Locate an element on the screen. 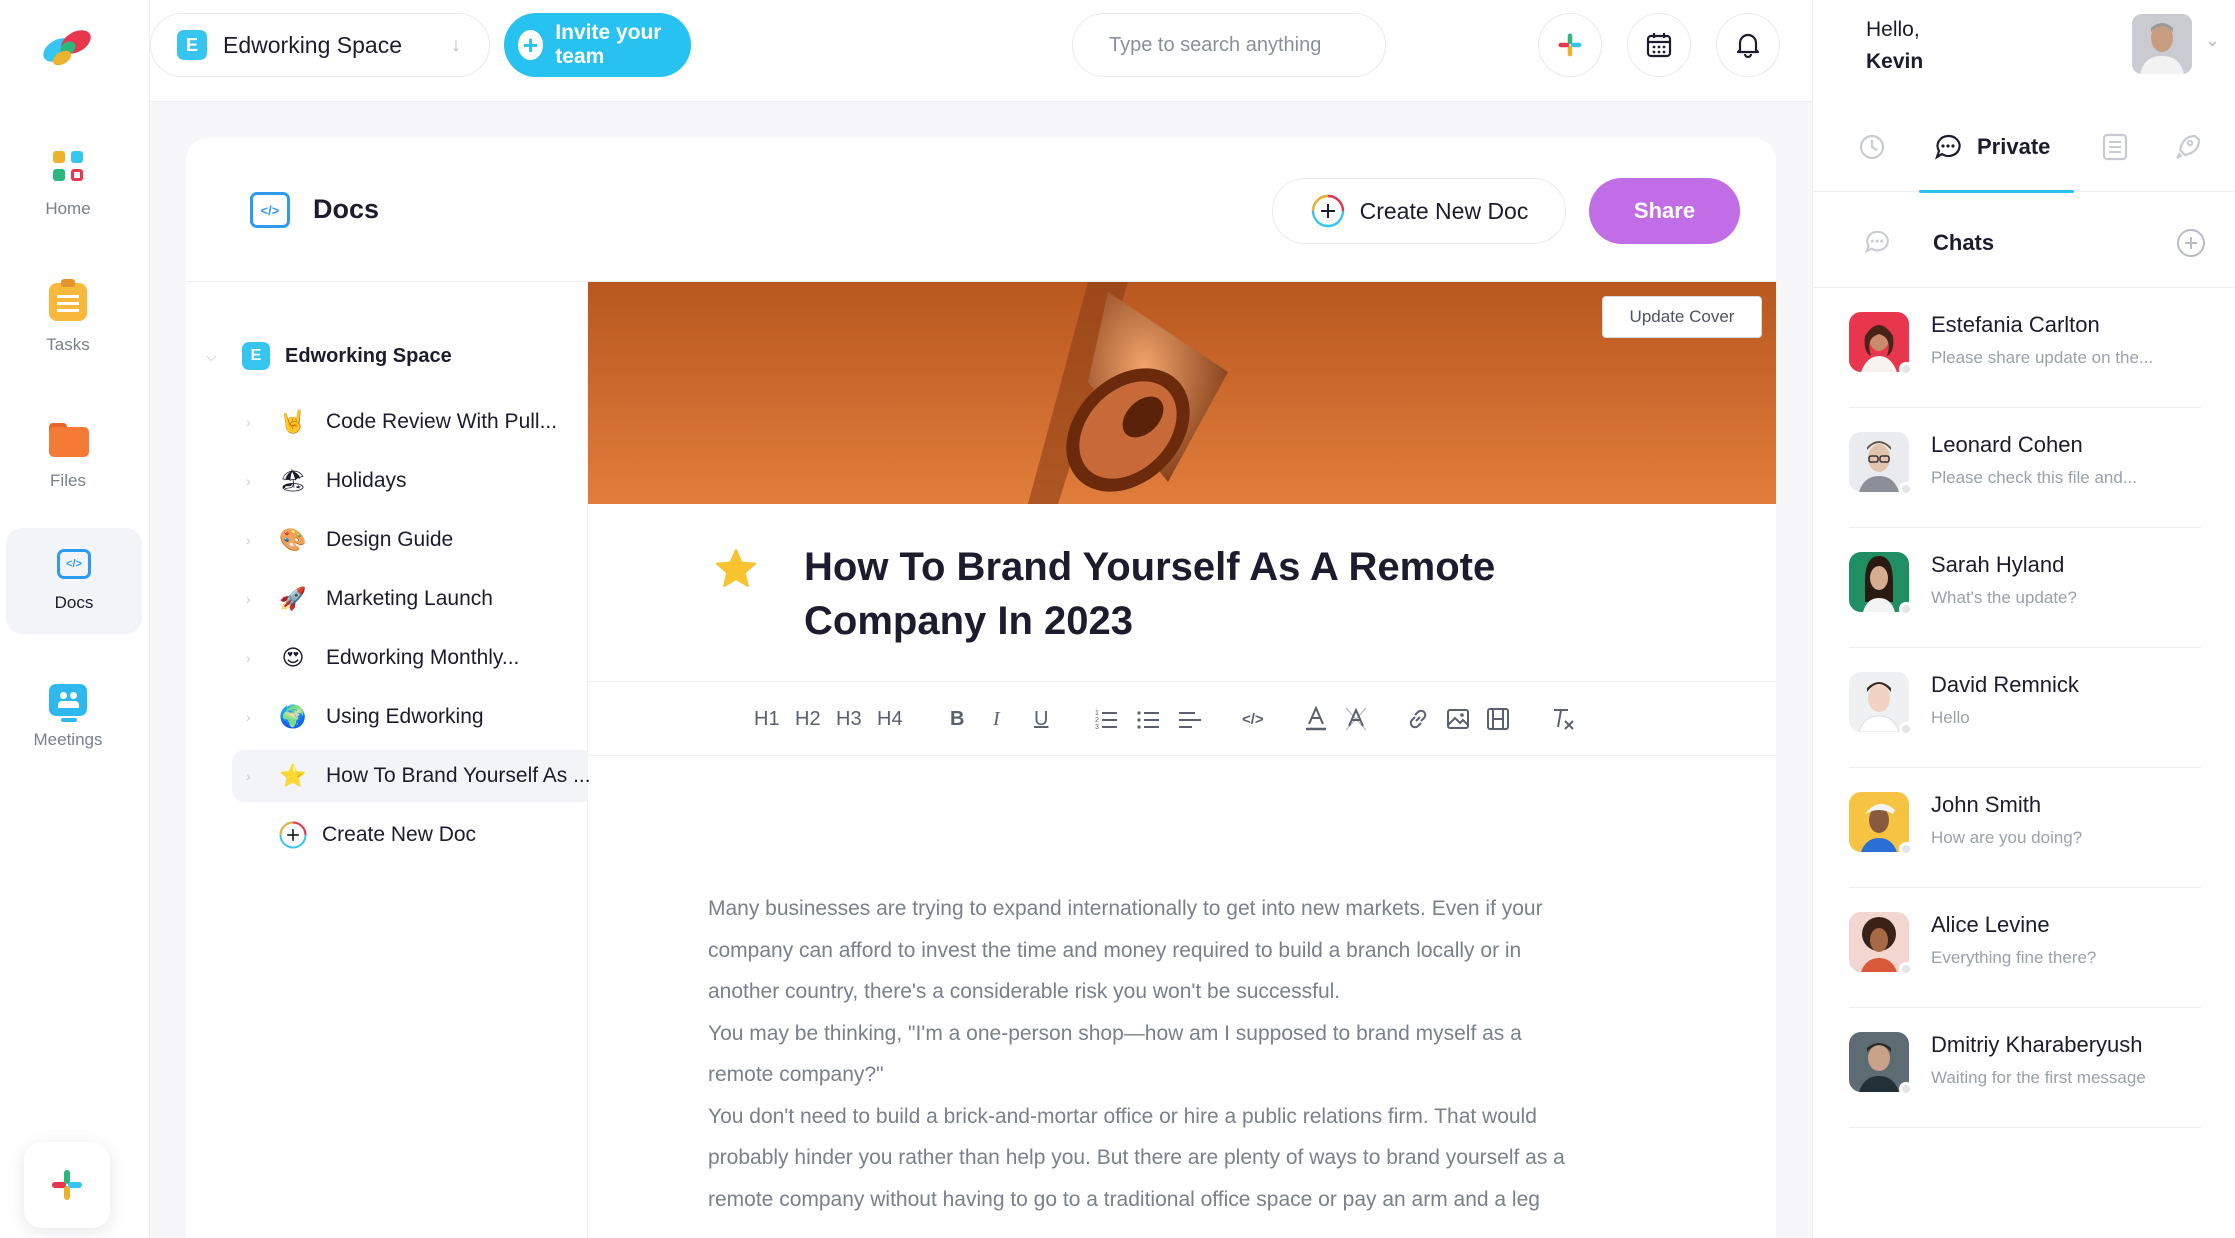 This screenshot has width=2235, height=1238. history-icon is located at coordinates (1872, 147).